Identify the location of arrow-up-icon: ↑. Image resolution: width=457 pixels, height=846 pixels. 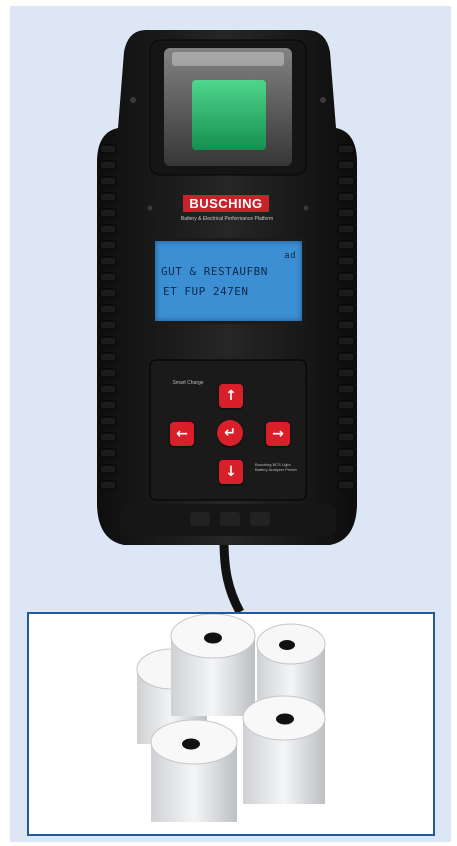
(231, 396).